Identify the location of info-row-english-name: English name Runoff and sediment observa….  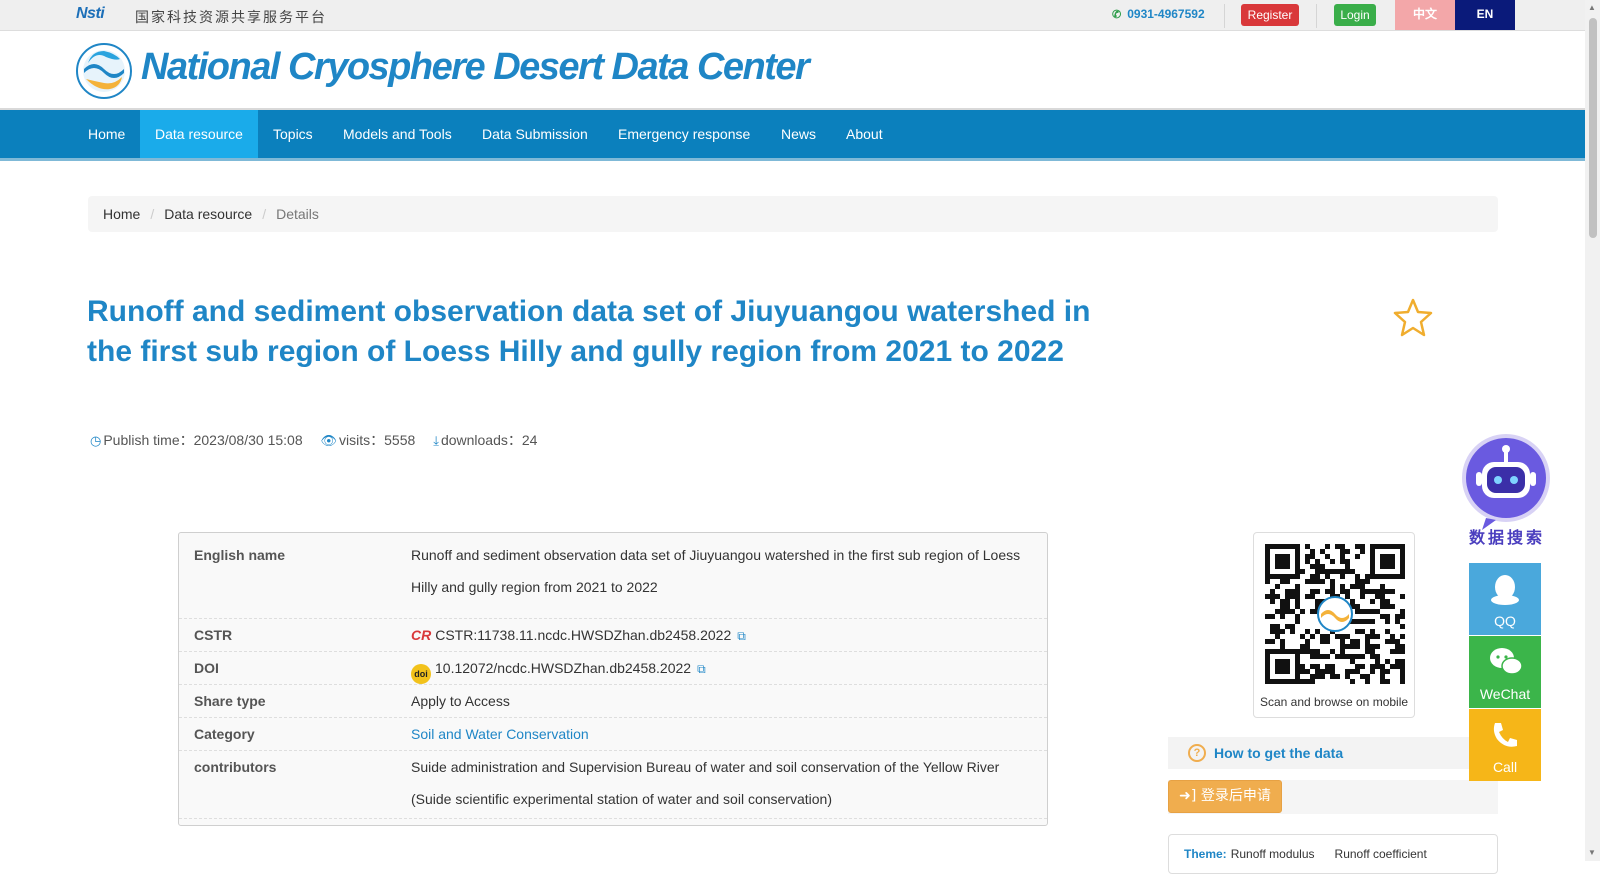
(613, 579).